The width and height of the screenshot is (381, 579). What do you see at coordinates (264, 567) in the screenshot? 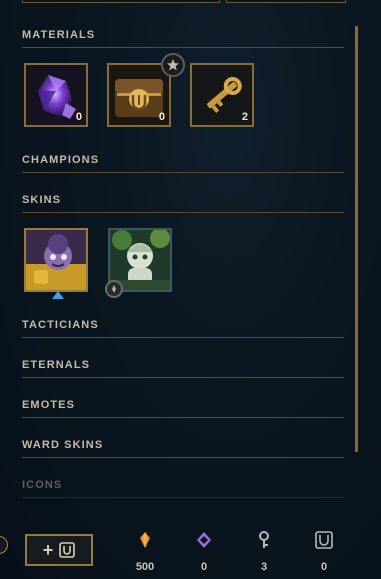
I see `currency-value: 3` at bounding box center [264, 567].